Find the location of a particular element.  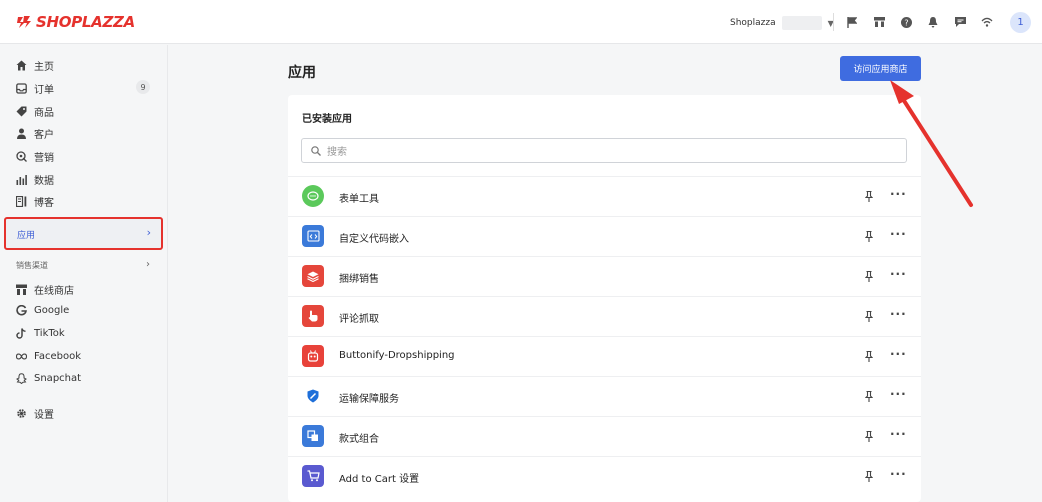

search-input: 搜索 is located at coordinates (604, 150).